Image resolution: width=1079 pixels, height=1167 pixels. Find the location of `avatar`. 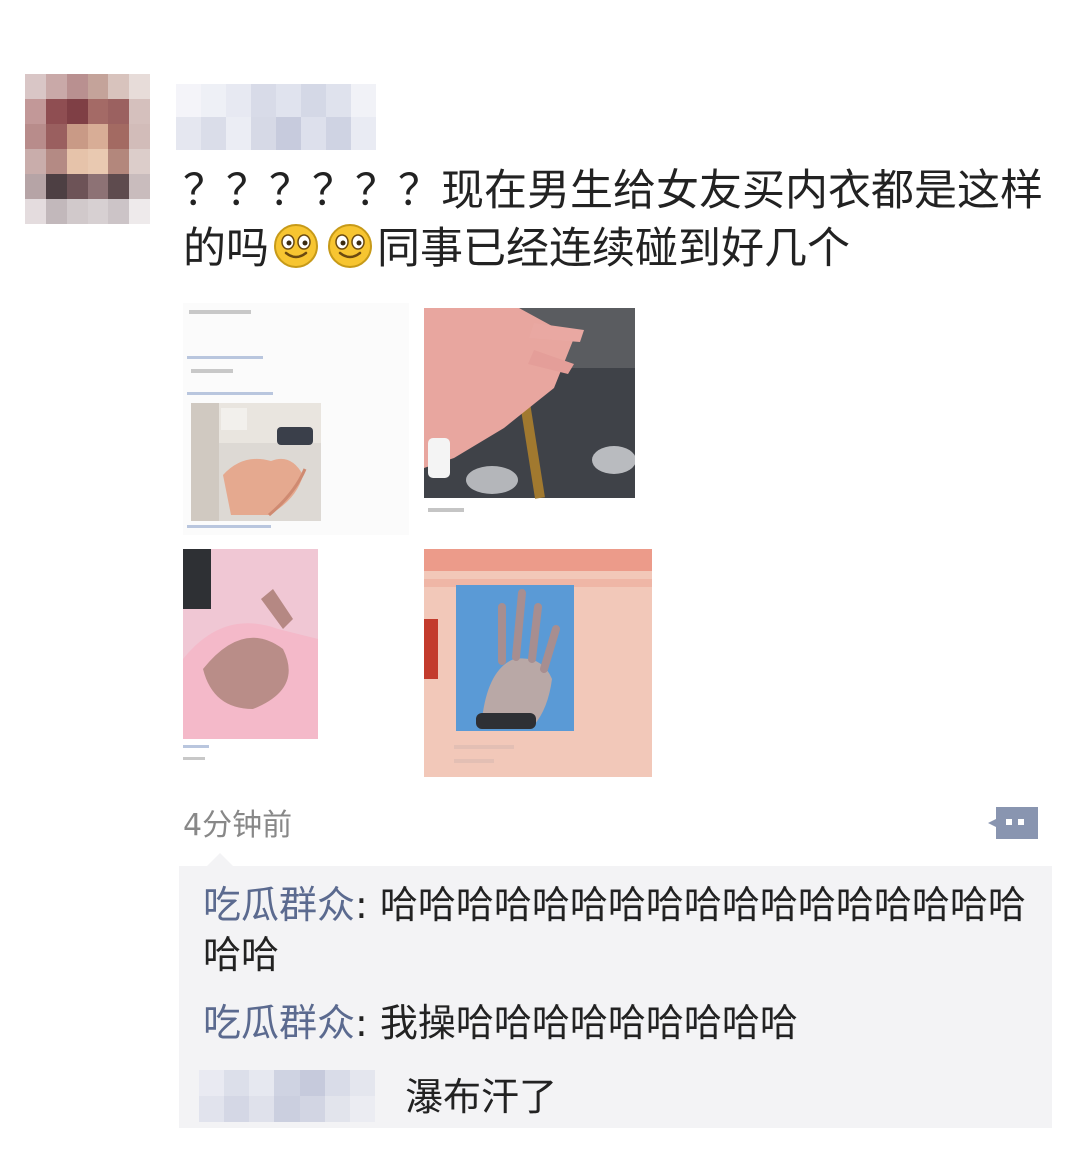

avatar is located at coordinates (87, 149).